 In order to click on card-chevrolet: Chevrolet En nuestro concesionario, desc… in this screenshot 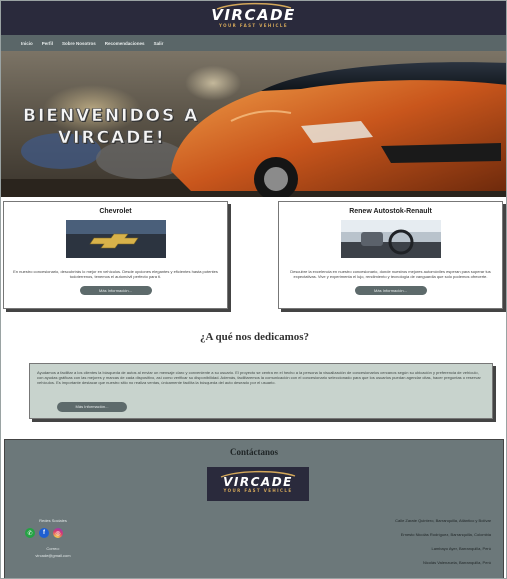, I will do `click(115, 255)`.